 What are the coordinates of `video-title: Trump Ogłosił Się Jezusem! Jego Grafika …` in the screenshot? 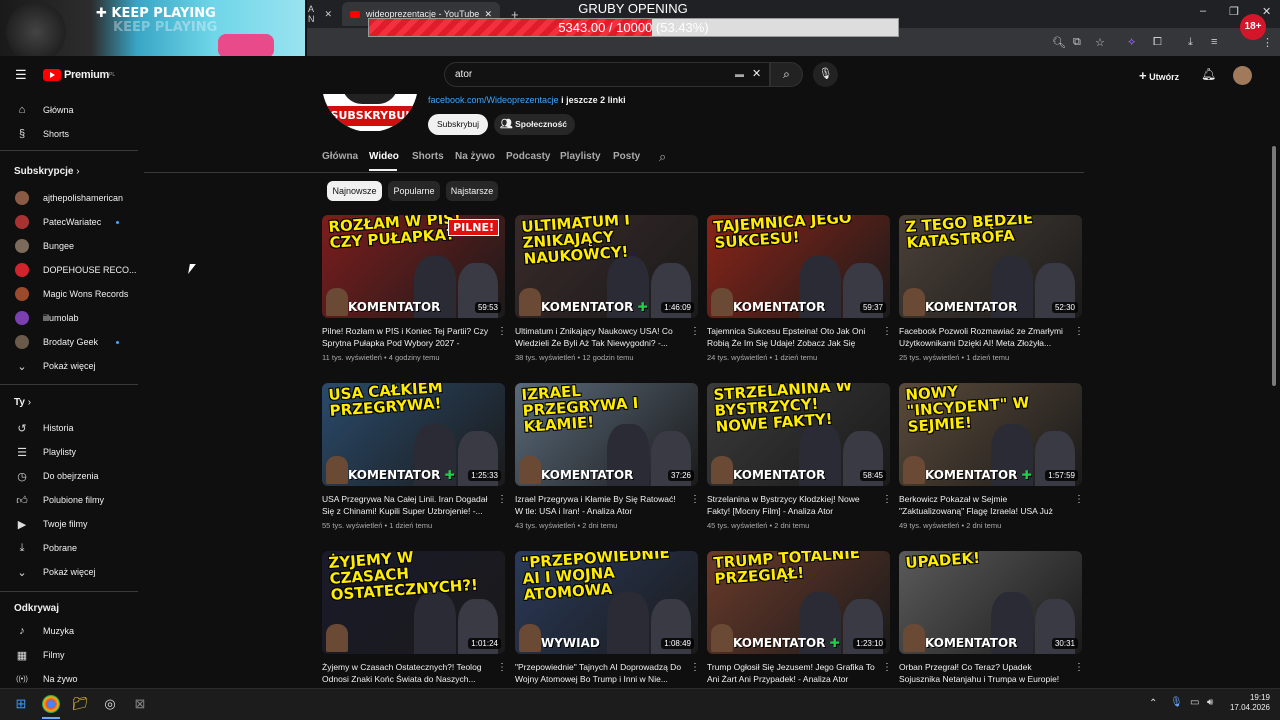 It's located at (791, 673).